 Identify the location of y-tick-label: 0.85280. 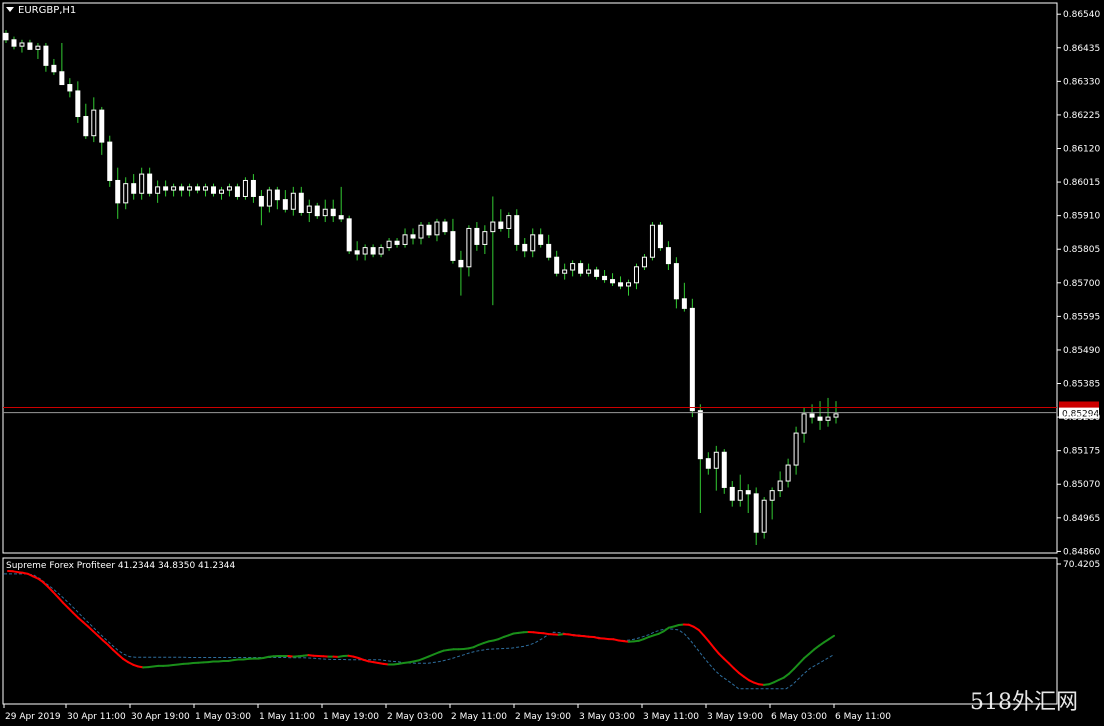
(1081, 418).